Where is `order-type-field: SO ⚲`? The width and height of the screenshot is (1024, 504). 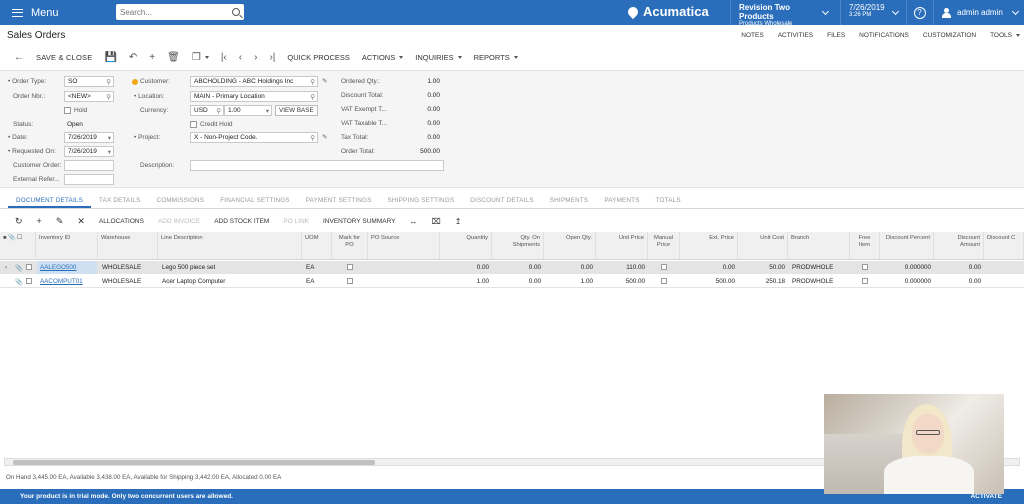 order-type-field: SO ⚲ is located at coordinates (89, 81).